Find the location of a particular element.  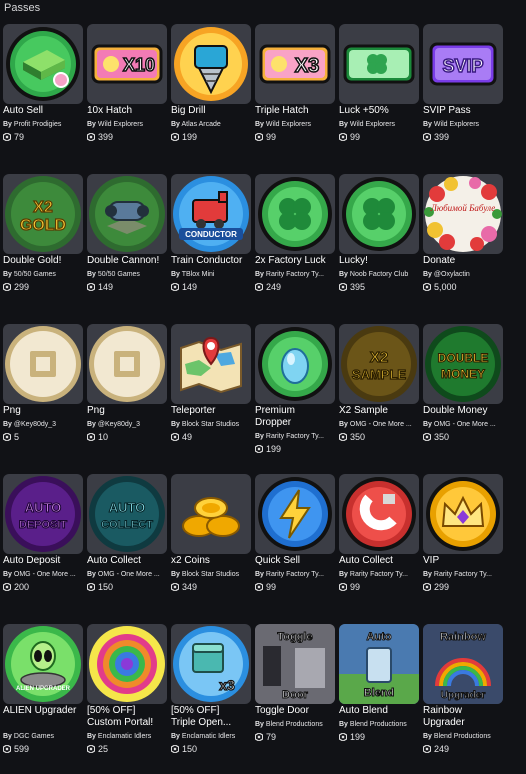

pass-name: Triple Hatch is located at coordinates (296, 111).